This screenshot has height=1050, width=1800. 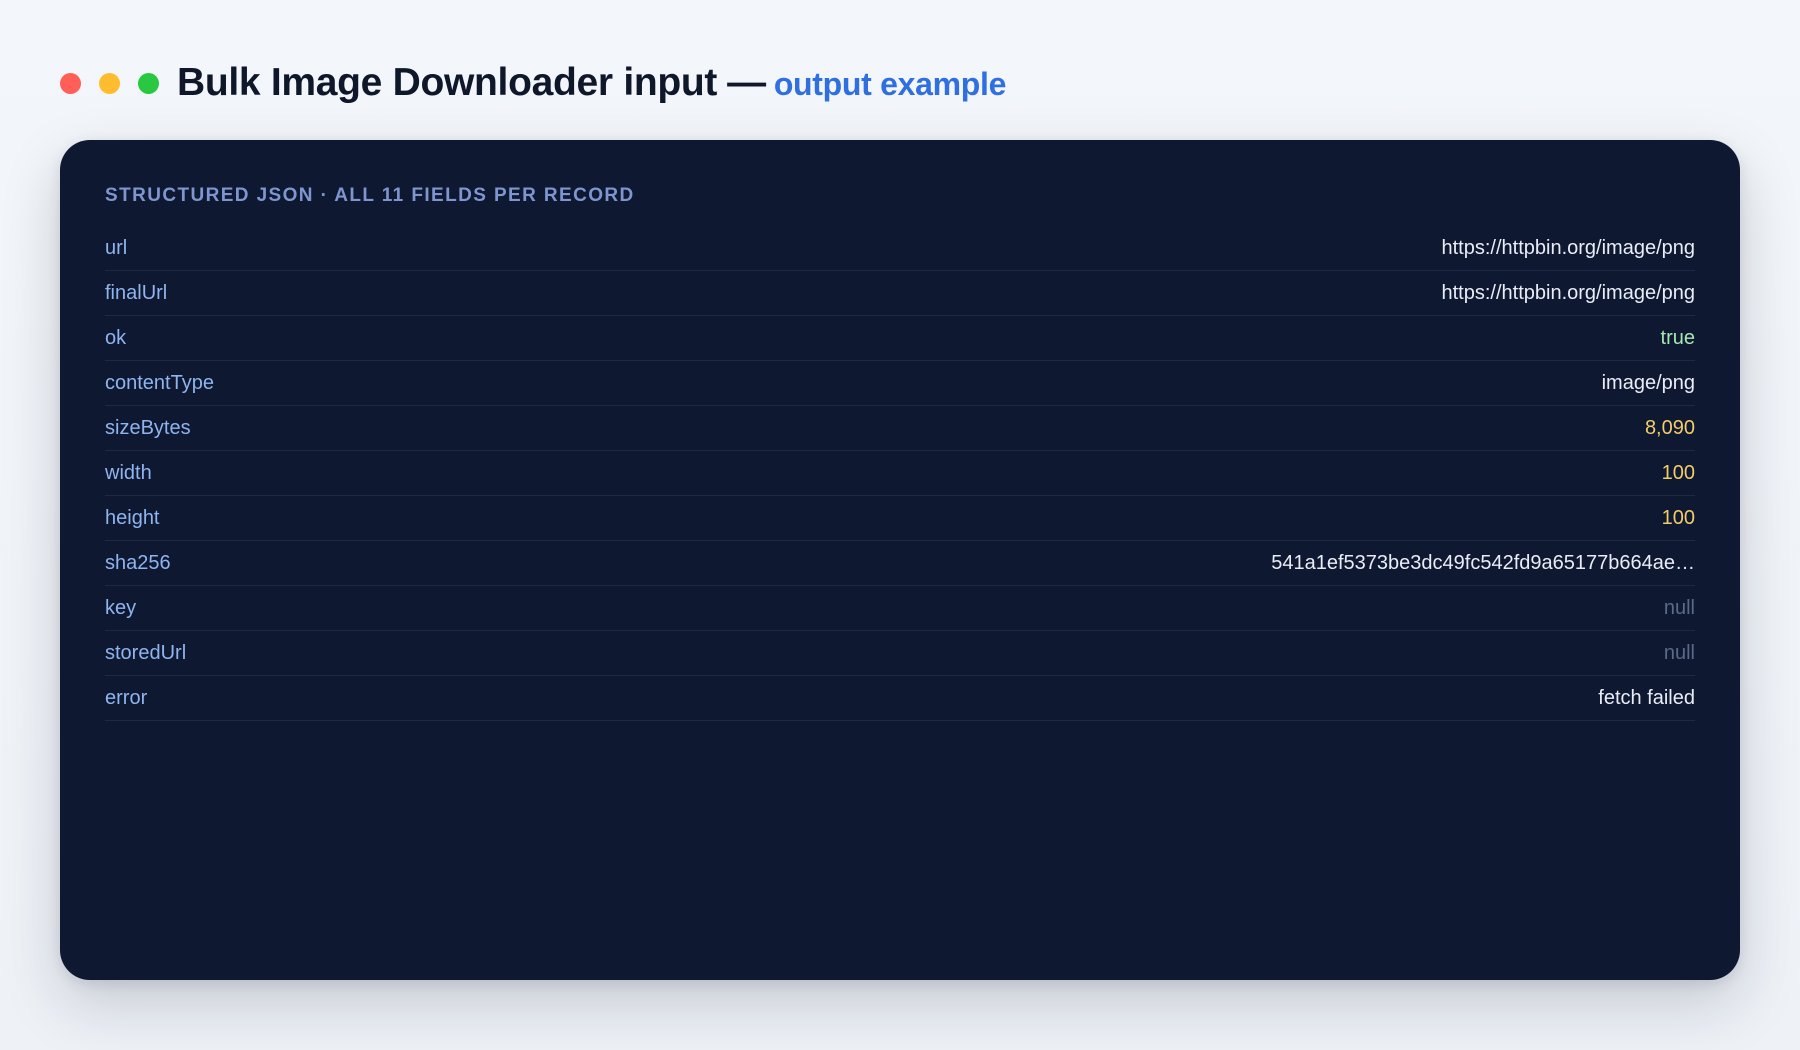 What do you see at coordinates (148, 427) in the screenshot?
I see `field-key: sizeBytes` at bounding box center [148, 427].